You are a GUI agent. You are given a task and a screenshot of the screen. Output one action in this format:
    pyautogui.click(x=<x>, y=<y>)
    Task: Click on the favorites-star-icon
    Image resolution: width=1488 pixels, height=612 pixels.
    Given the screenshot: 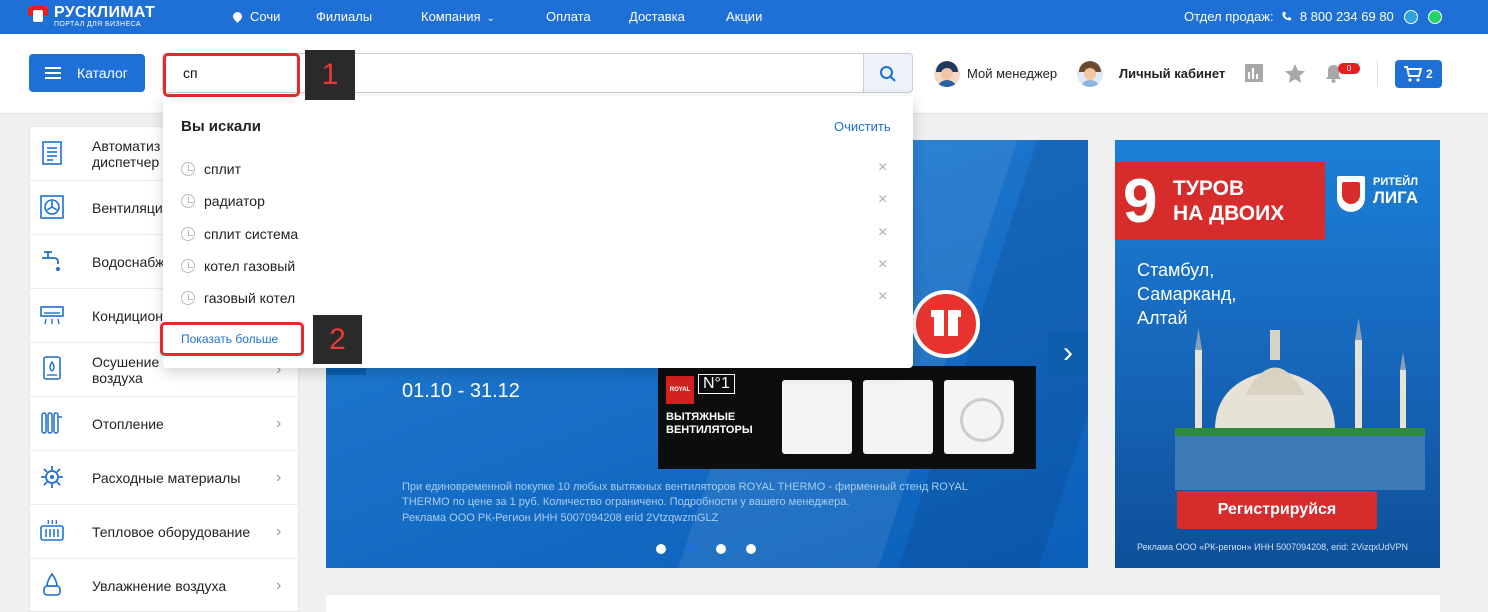 What is the action you would take?
    pyautogui.click(x=1295, y=73)
    